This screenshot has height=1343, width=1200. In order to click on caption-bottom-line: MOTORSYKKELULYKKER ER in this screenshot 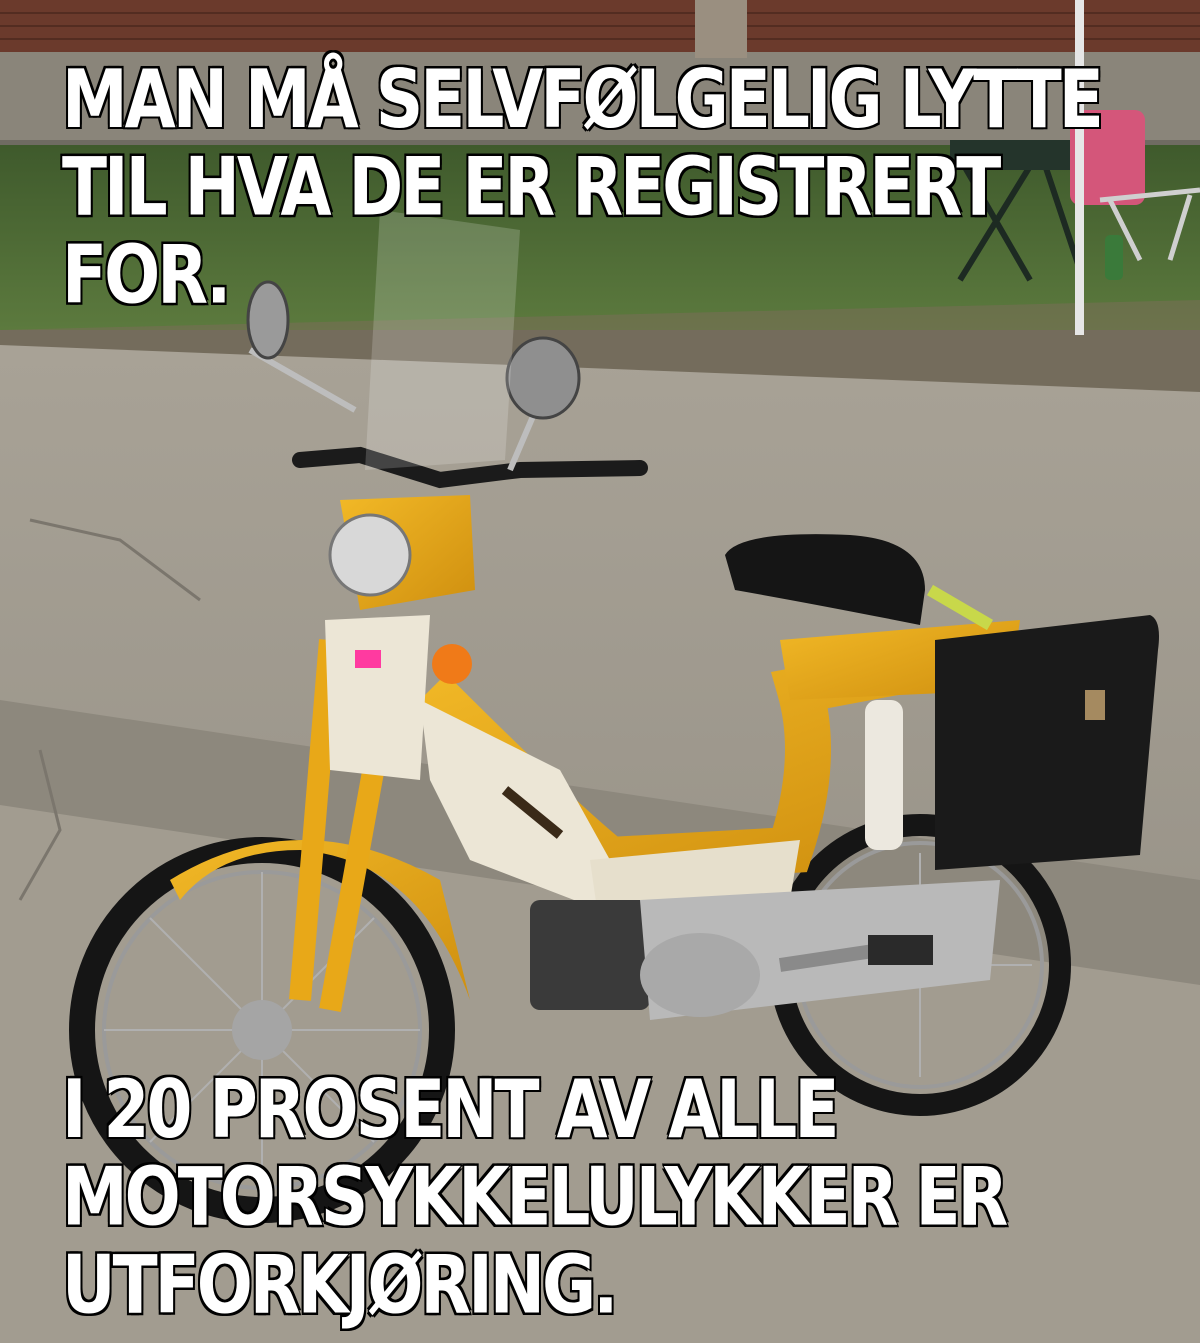, I will do `click(535, 1197)`.